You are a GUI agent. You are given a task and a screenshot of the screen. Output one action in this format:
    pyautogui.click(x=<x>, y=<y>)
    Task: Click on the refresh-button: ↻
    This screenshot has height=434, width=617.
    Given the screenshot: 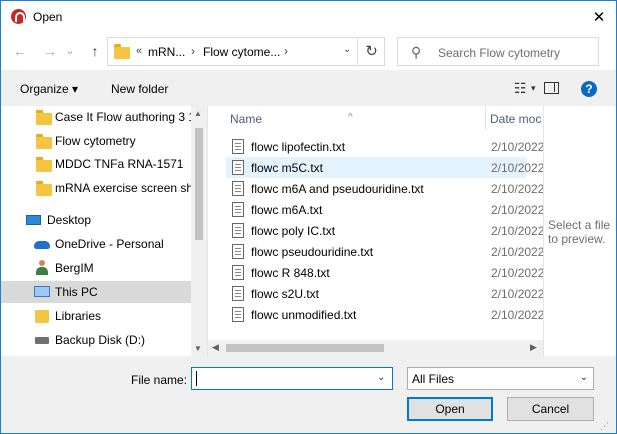 What is the action you would take?
    pyautogui.click(x=371, y=51)
    